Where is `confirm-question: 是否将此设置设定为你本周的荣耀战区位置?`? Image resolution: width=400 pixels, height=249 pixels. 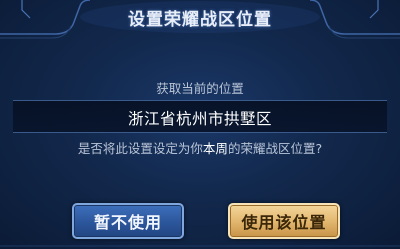 confirm-question: 是否将此设置设定为你本周的荣耀战区位置? is located at coordinates (200, 147).